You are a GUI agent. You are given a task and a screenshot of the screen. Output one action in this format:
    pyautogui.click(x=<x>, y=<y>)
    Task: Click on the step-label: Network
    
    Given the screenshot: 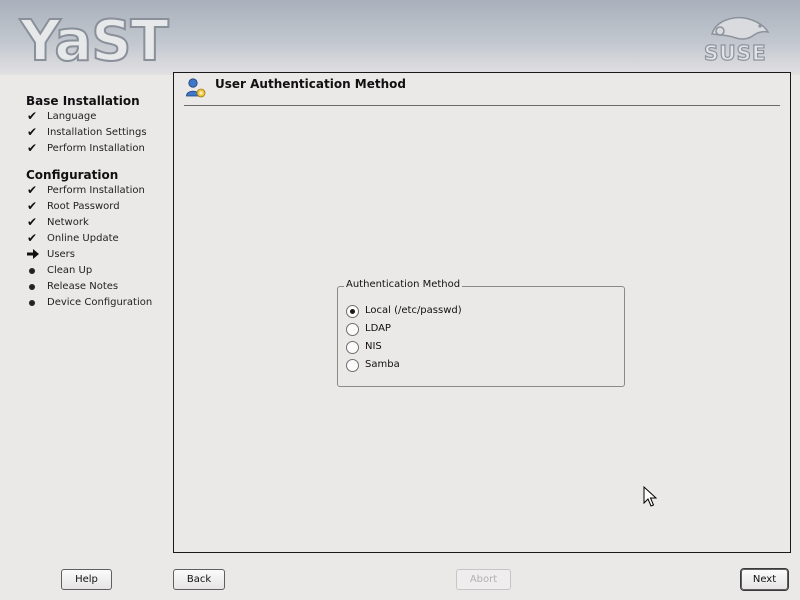 What is the action you would take?
    pyautogui.click(x=68, y=222)
    